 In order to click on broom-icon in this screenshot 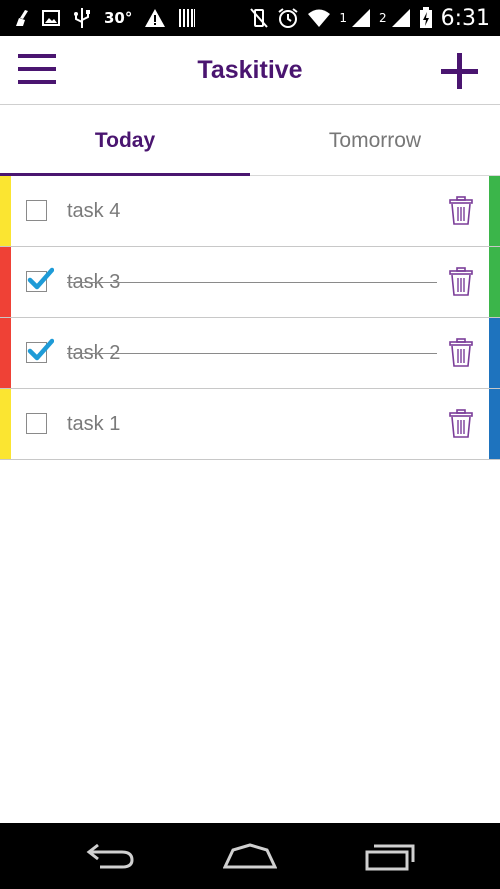, I will do `click(22, 18)`.